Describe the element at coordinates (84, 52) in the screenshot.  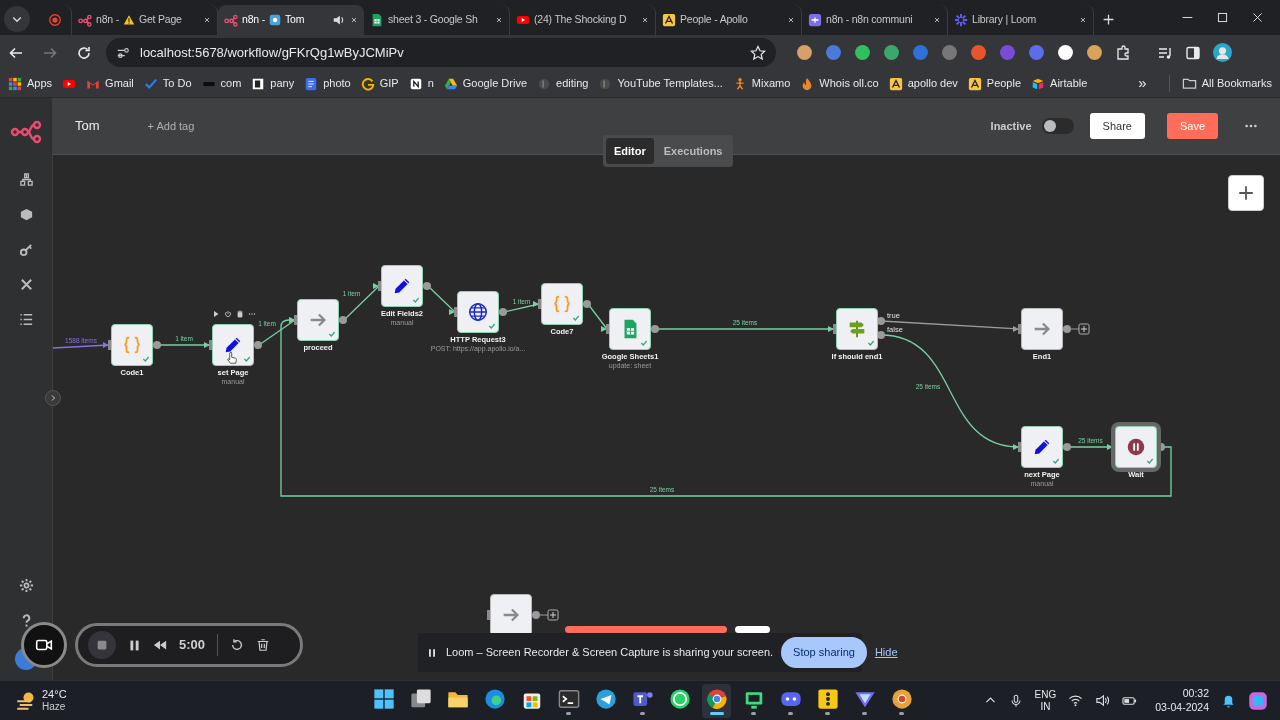
I see `reload-icon` at that location.